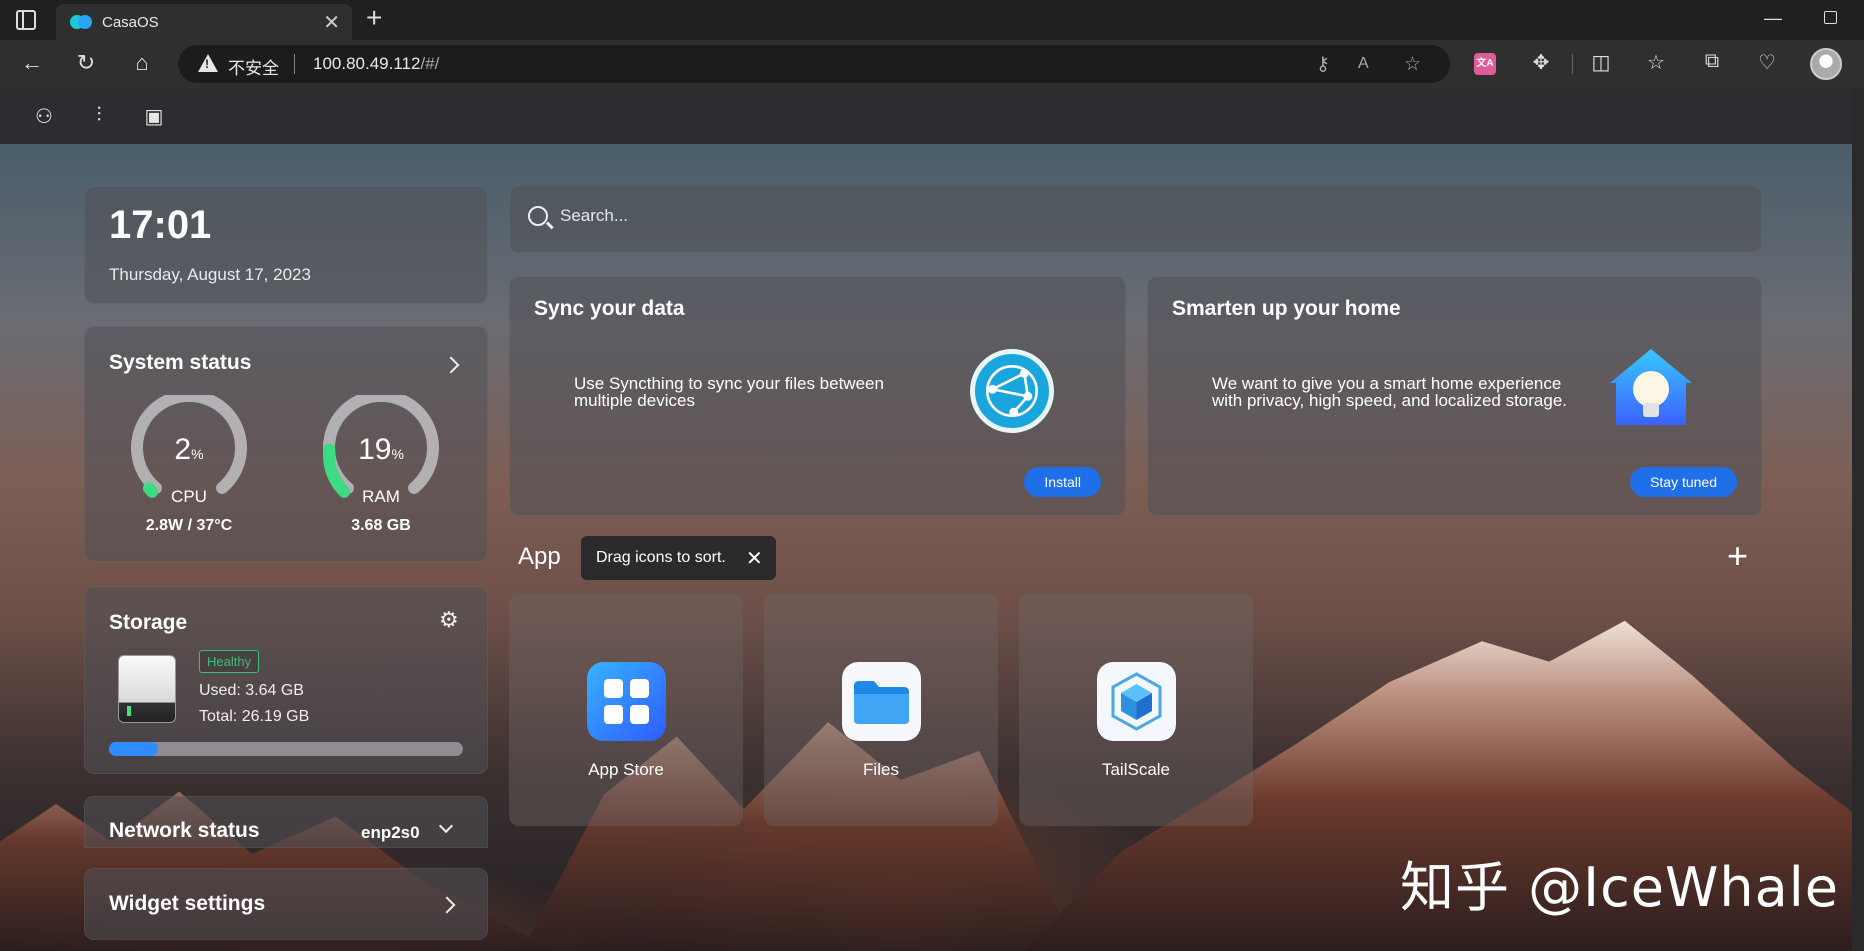 The height and width of the screenshot is (951, 1864). I want to click on system-status-title: System status, so click(180, 362).